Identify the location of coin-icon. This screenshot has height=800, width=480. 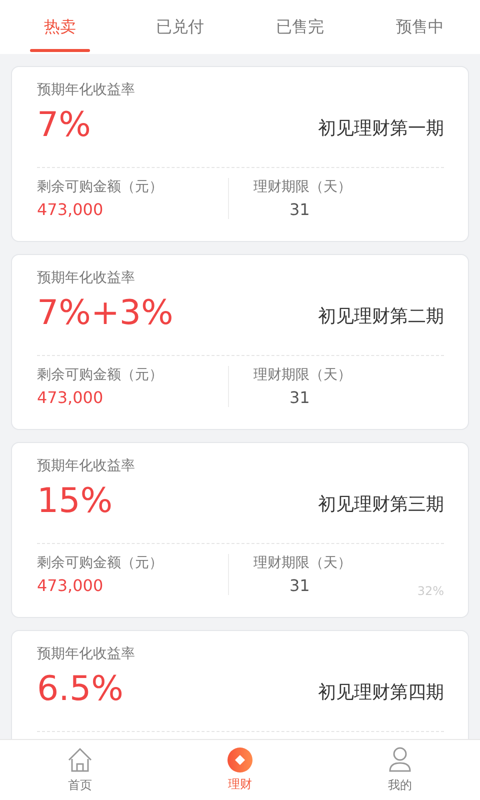
(240, 760).